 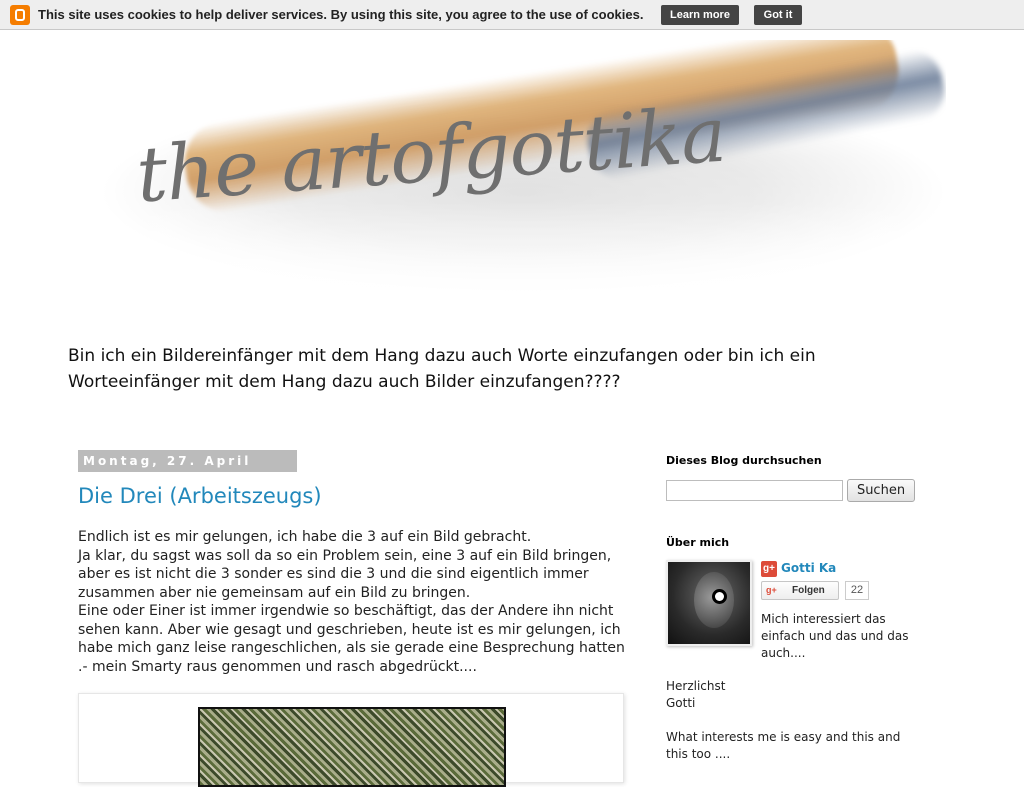 What do you see at coordinates (700, 15) in the screenshot?
I see `learn-more-button: Learn more` at bounding box center [700, 15].